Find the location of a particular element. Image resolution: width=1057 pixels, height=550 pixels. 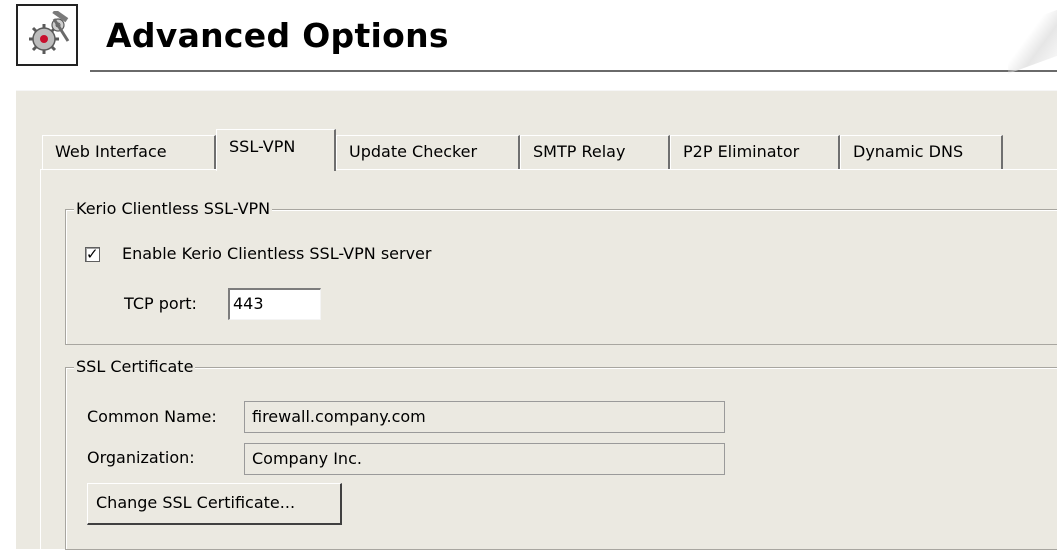

header-icon-frame is located at coordinates (47, 35).